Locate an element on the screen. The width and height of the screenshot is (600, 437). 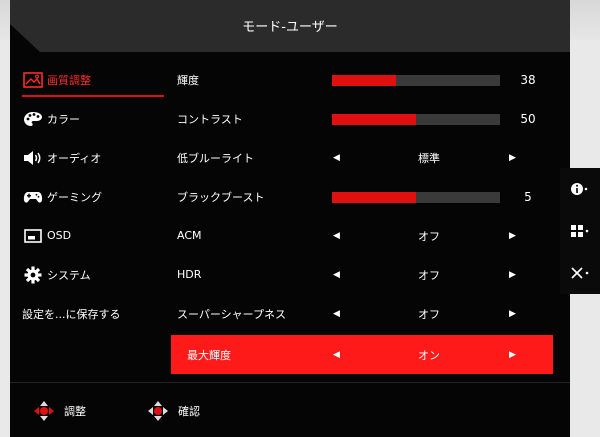
setting-label: 最大輝度 is located at coordinates (209, 355).